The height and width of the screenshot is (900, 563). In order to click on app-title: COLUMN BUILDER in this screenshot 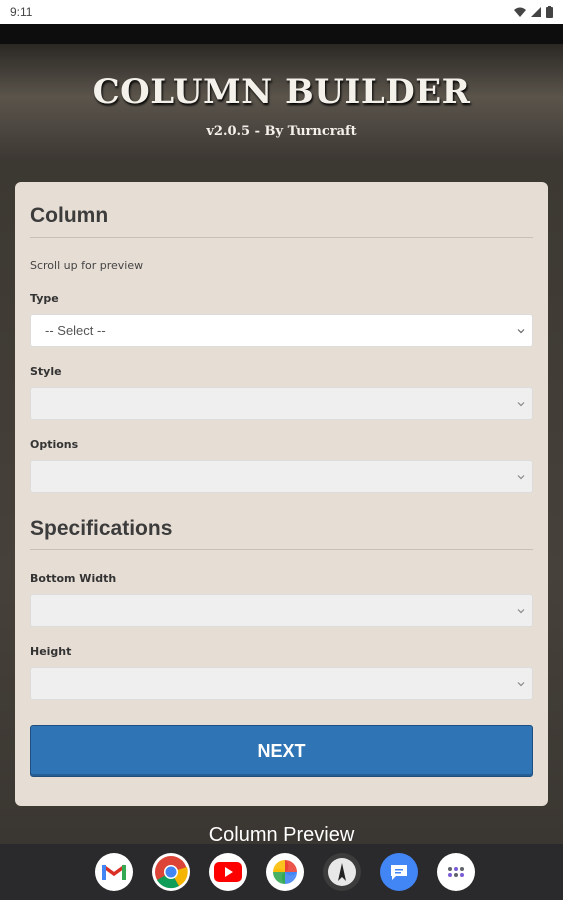, I will do `click(281, 92)`.